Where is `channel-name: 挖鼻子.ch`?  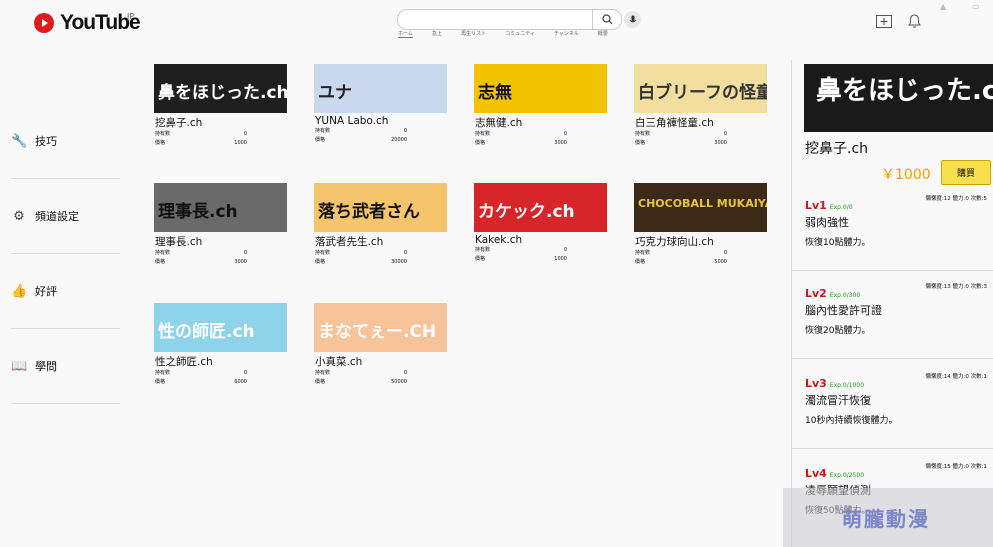 channel-name: 挖鼻子.ch is located at coordinates (179, 123).